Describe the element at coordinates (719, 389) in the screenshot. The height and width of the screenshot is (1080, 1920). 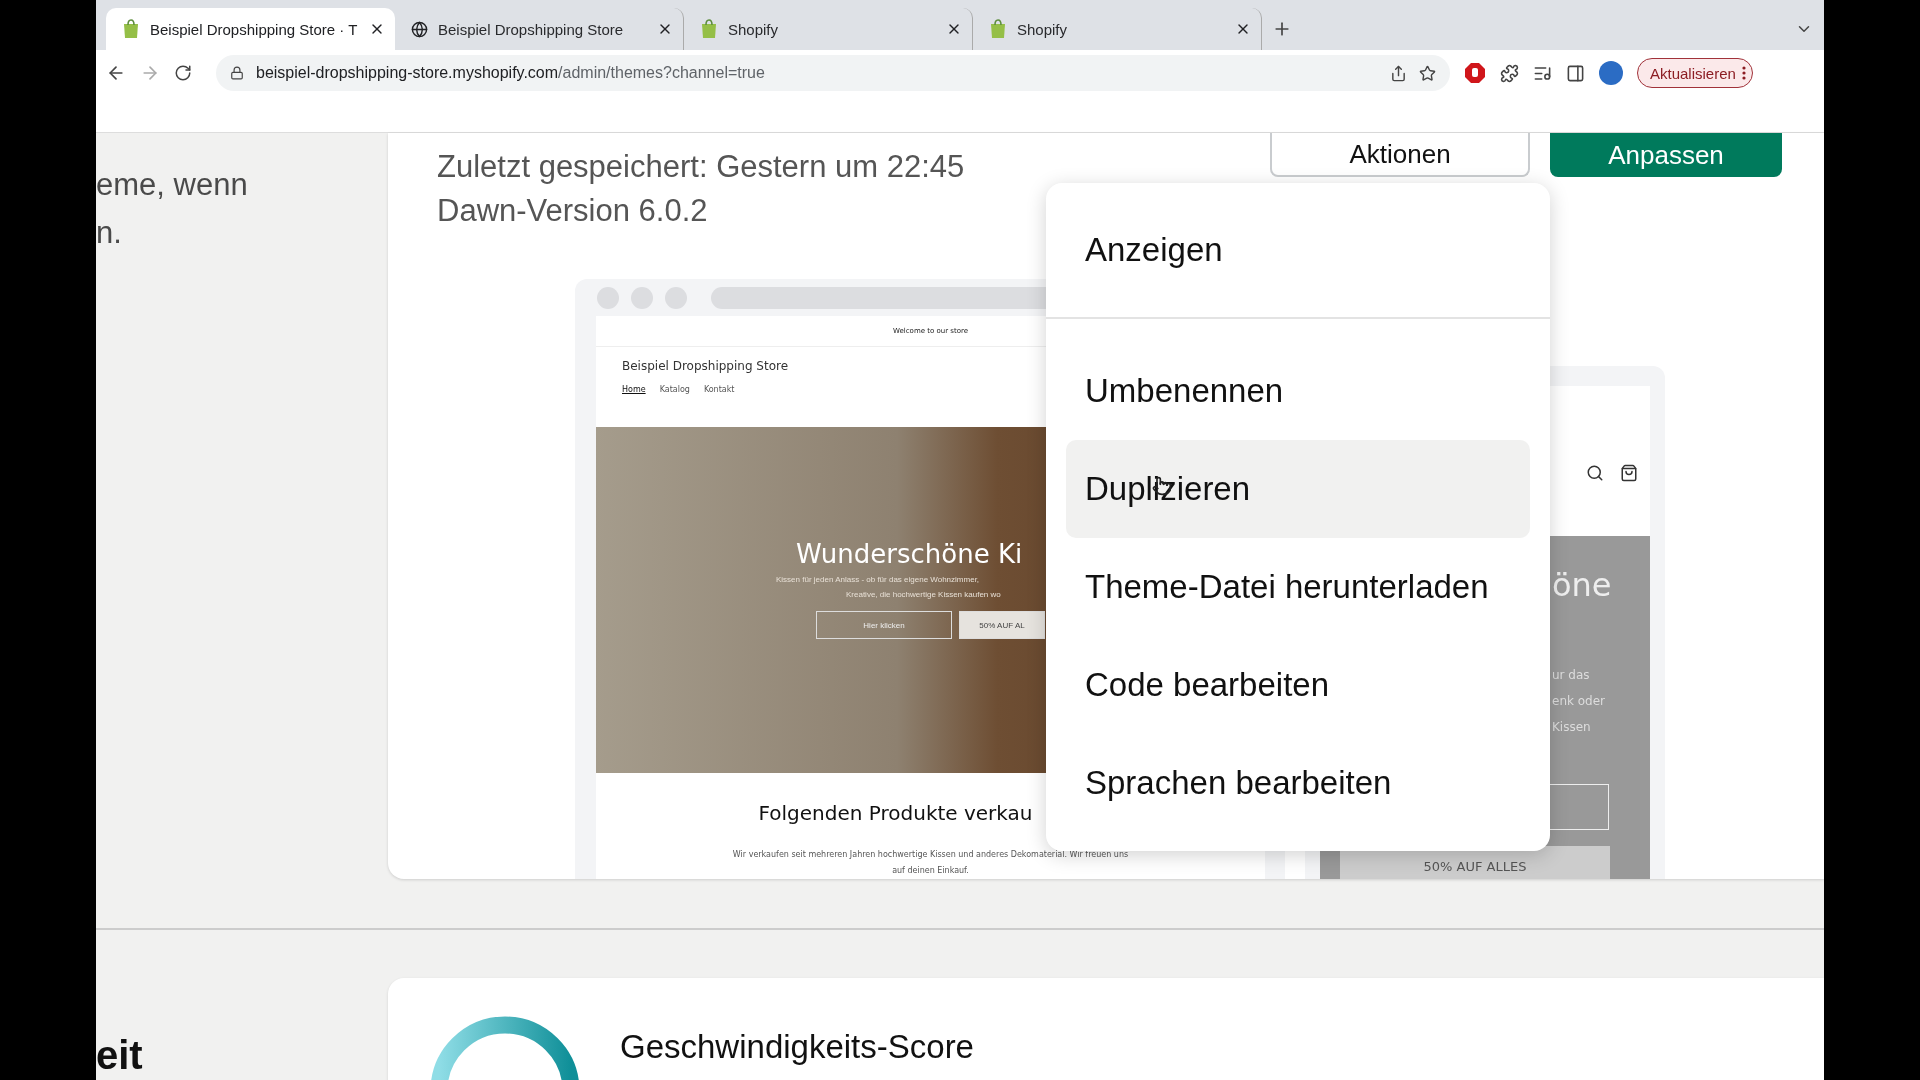
I see `nav-link: Kontakt` at that location.